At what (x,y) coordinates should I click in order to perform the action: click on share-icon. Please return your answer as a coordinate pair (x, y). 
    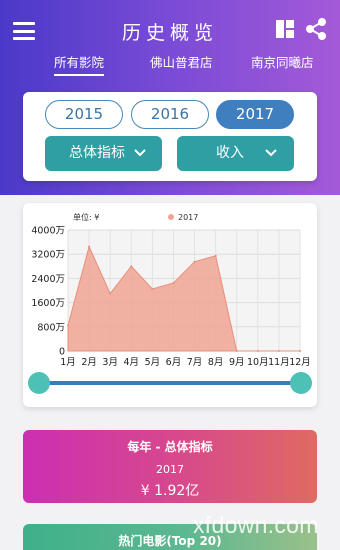
    Looking at the image, I should click on (316, 29).